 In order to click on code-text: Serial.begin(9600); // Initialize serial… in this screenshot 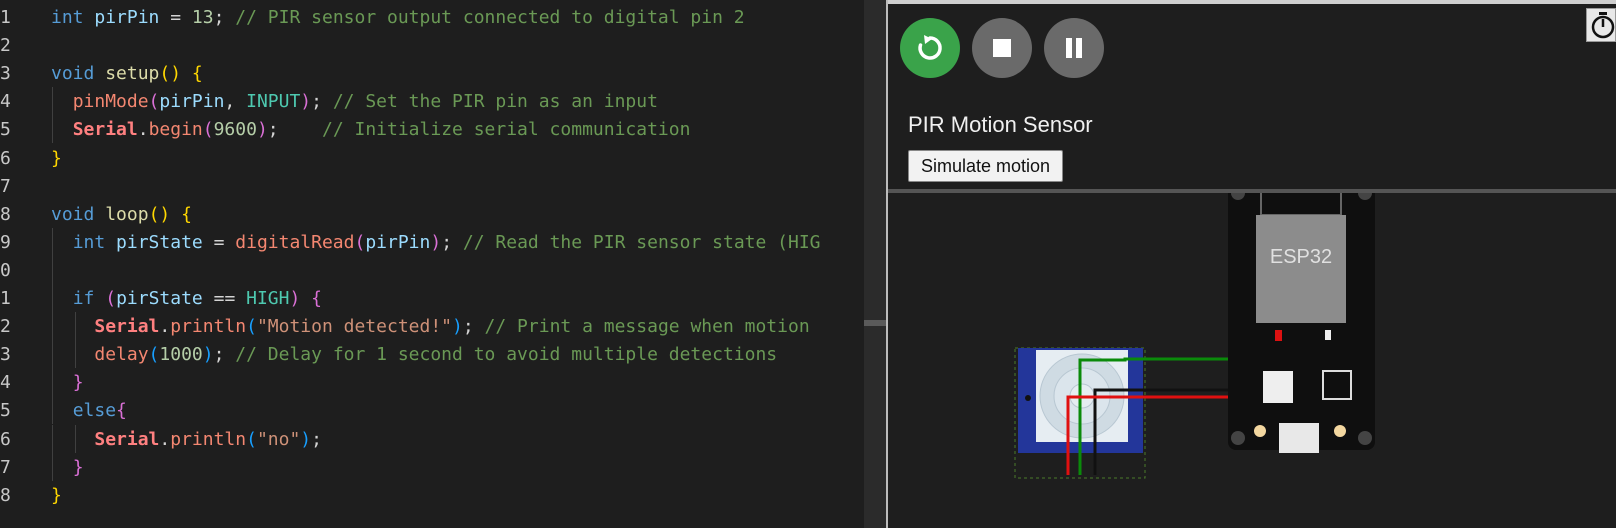, I will do `click(371, 129)`.